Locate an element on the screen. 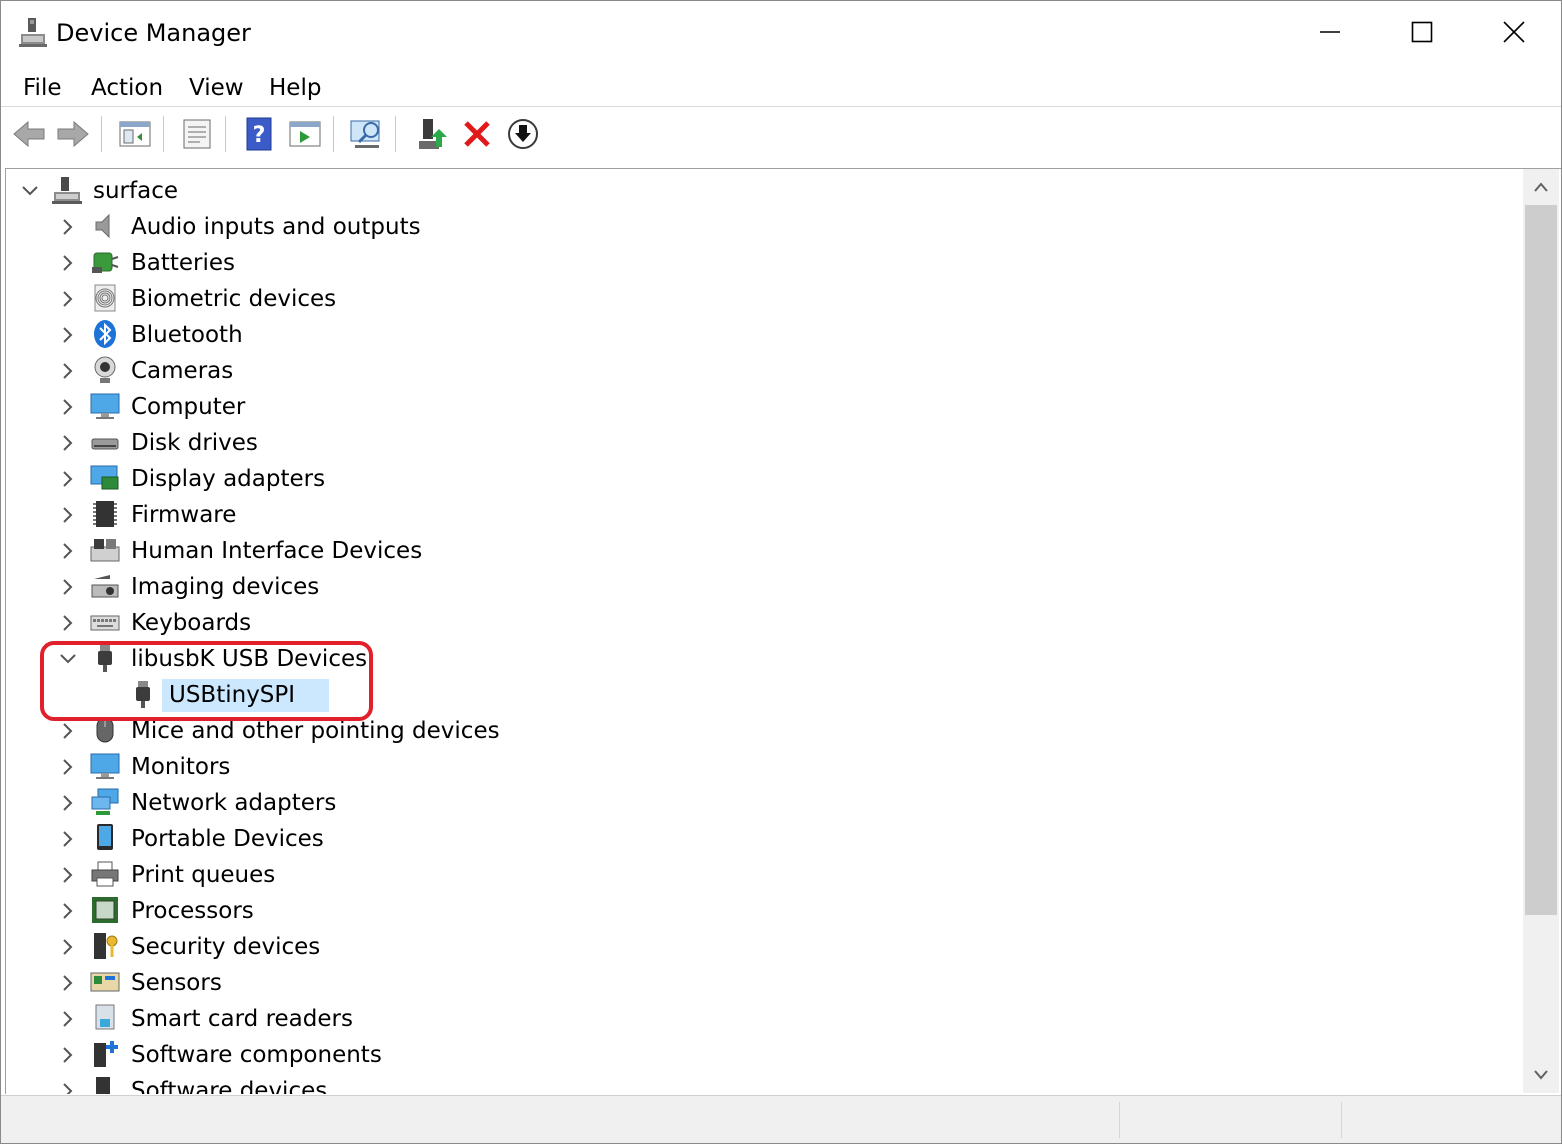 This screenshot has height=1144, width=1562. tree-category-computer: Computer is located at coordinates (764, 407).